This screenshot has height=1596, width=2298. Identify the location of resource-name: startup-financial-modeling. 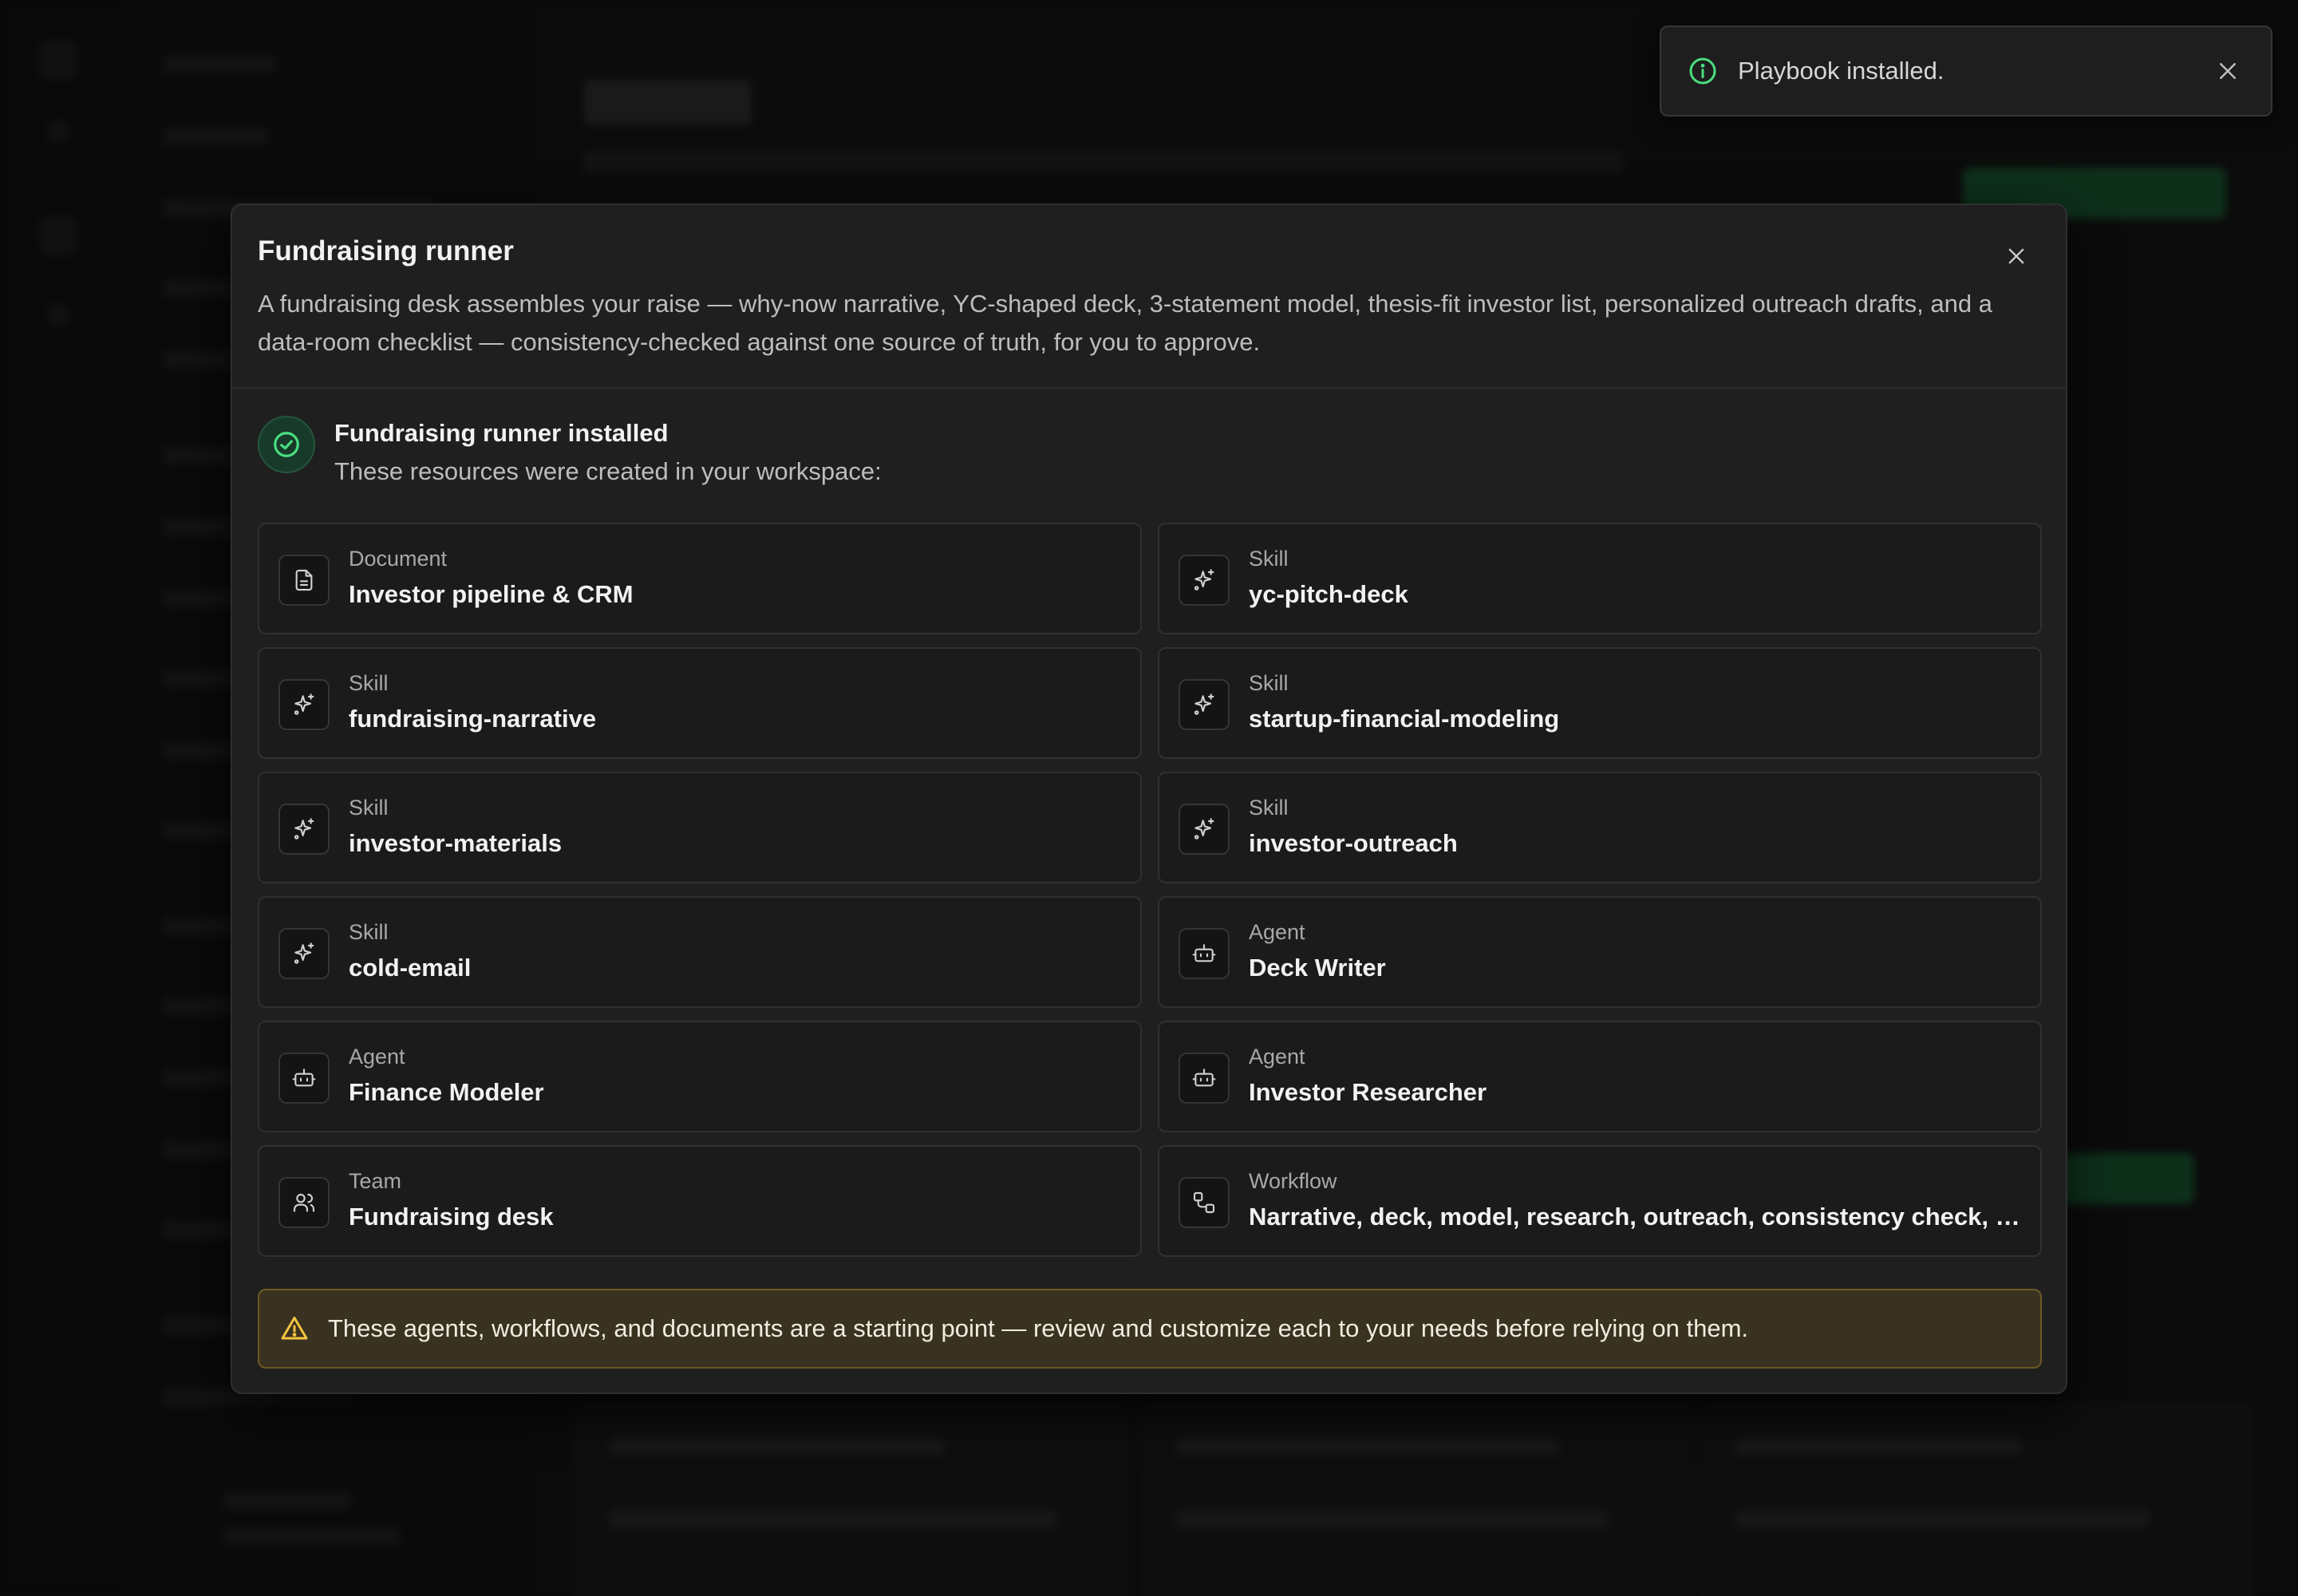
(1405, 719).